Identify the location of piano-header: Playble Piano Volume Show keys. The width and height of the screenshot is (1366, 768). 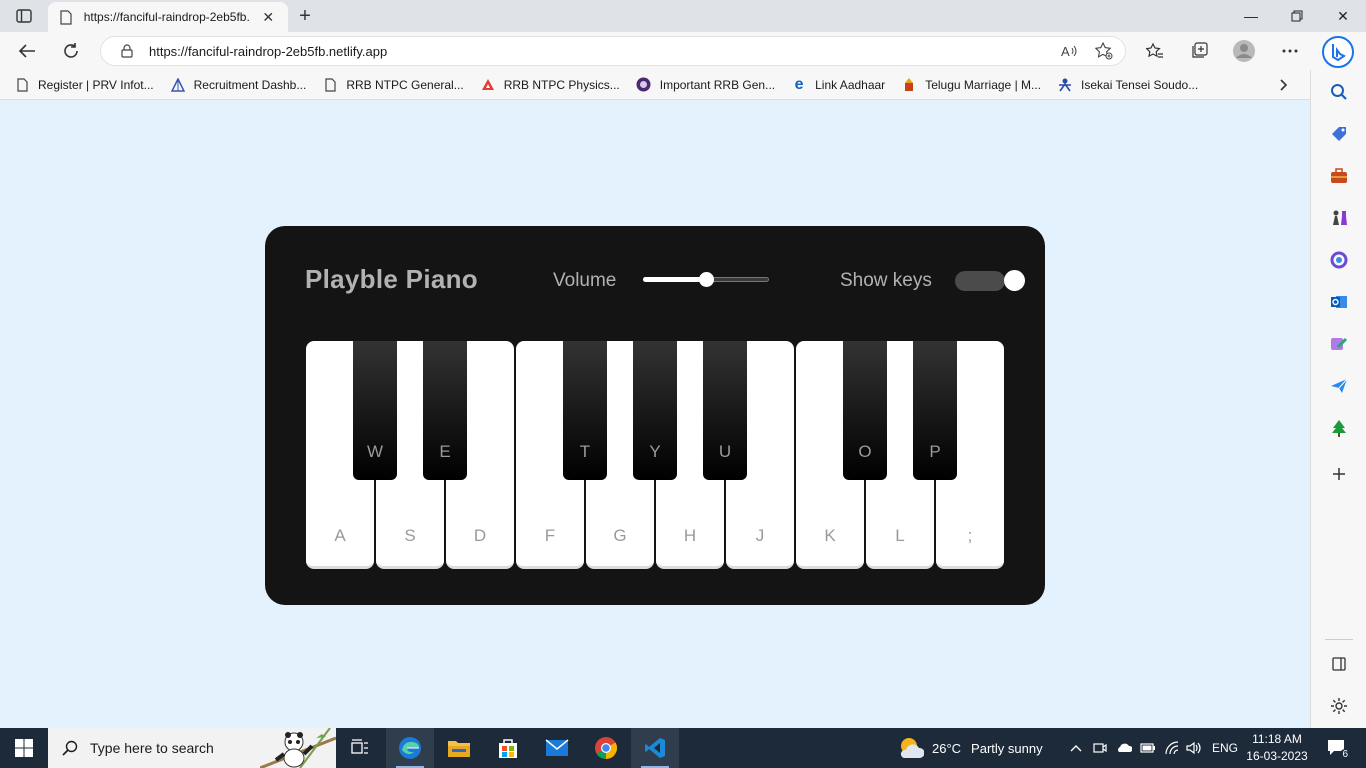
(665, 280).